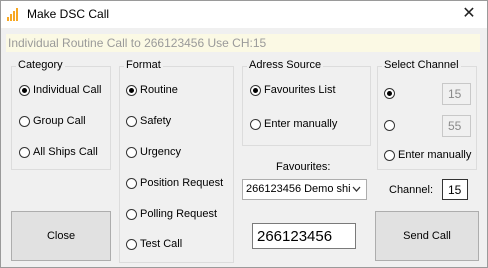  Describe the element at coordinates (421, 65) in the screenshot. I see `select-channel-legend: Select Channel` at that location.